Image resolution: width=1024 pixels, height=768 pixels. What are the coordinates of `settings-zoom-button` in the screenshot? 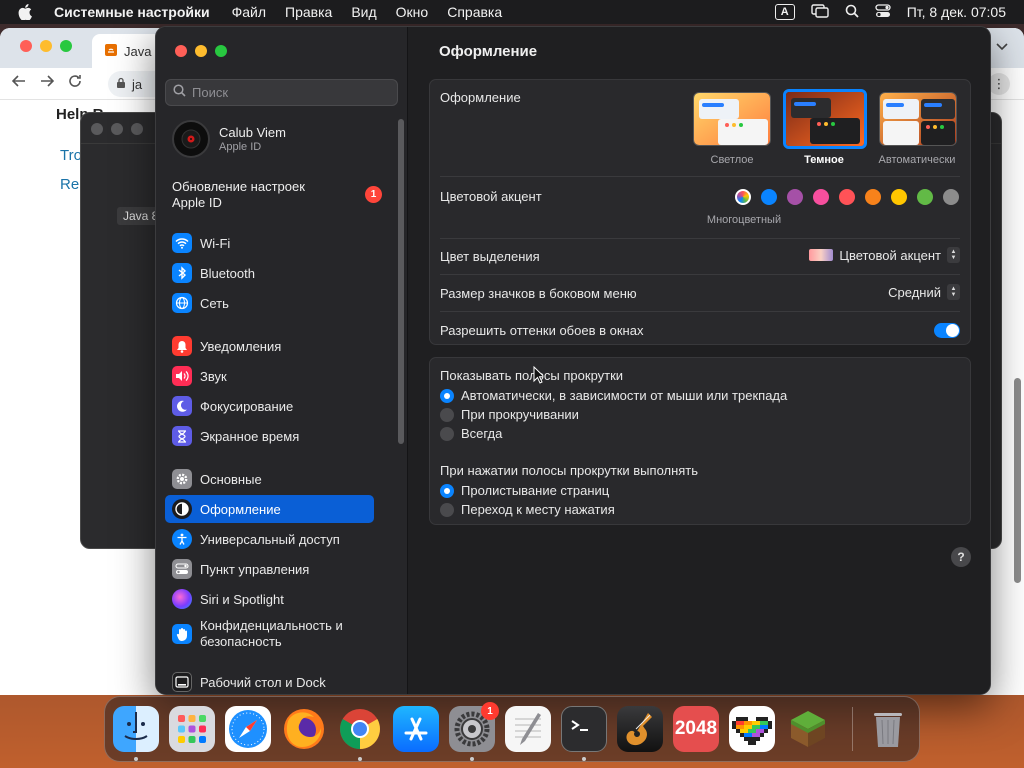 It's located at (221, 51).